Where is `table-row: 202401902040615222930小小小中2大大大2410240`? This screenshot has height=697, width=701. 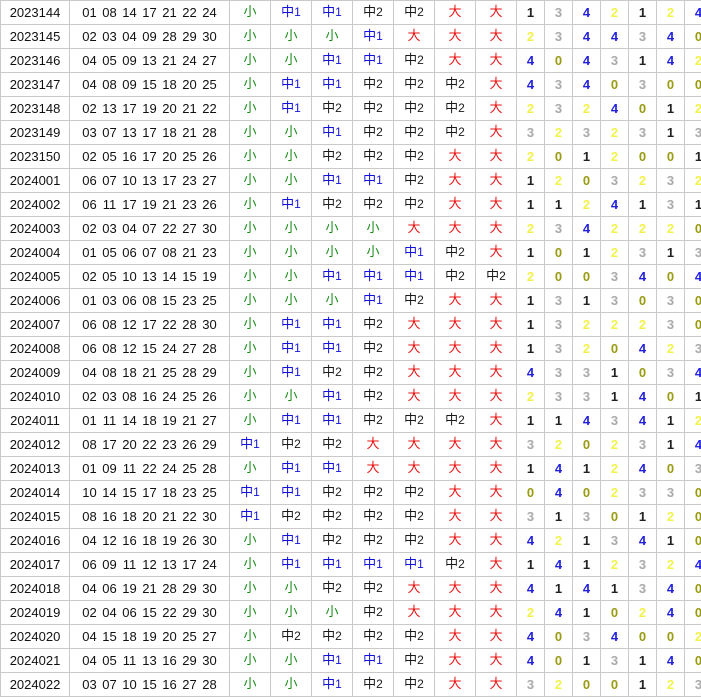 table-row: 202401902040615222930小小小中2大大大2410240 is located at coordinates (351, 613).